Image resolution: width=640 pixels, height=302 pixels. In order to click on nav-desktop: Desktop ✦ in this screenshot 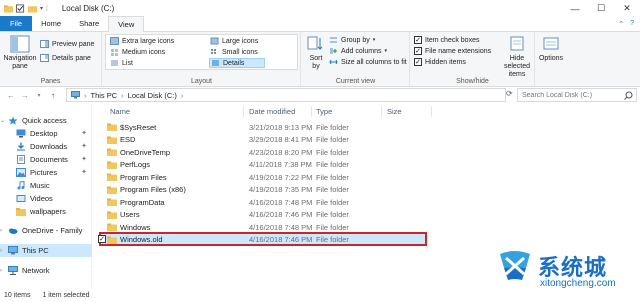, I will do `click(46, 133)`.